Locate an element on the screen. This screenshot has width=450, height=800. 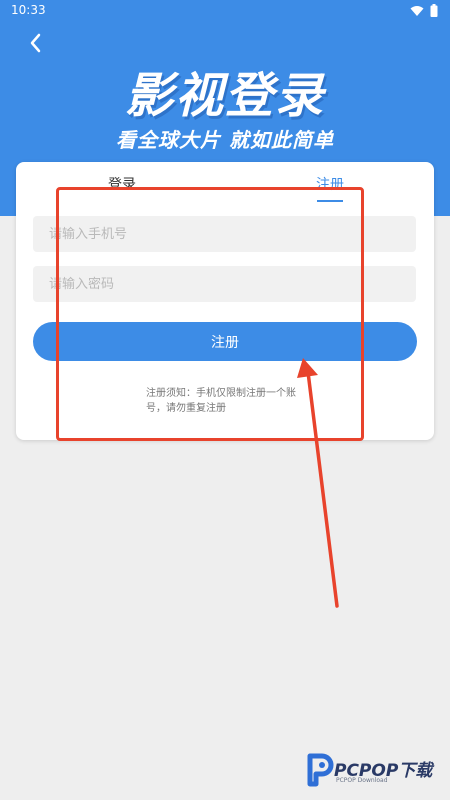
watermark-sub: PCPOP Download is located at coordinates (362, 780).